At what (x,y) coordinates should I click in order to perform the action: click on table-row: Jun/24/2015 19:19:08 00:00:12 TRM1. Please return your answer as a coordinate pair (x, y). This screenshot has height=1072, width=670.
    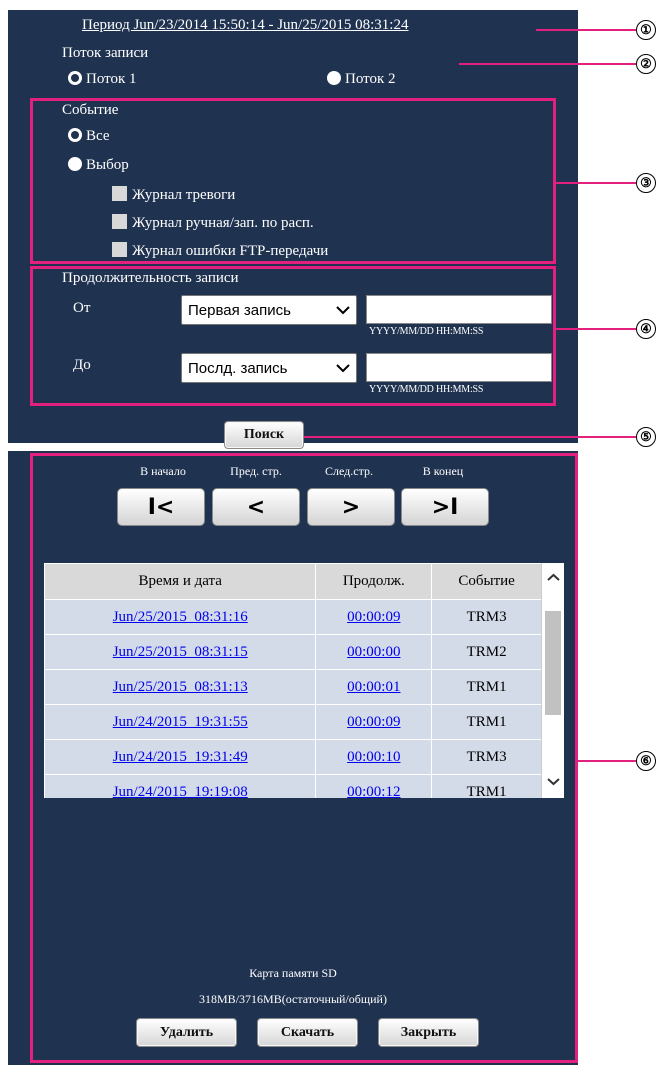
    Looking at the image, I should click on (293, 786).